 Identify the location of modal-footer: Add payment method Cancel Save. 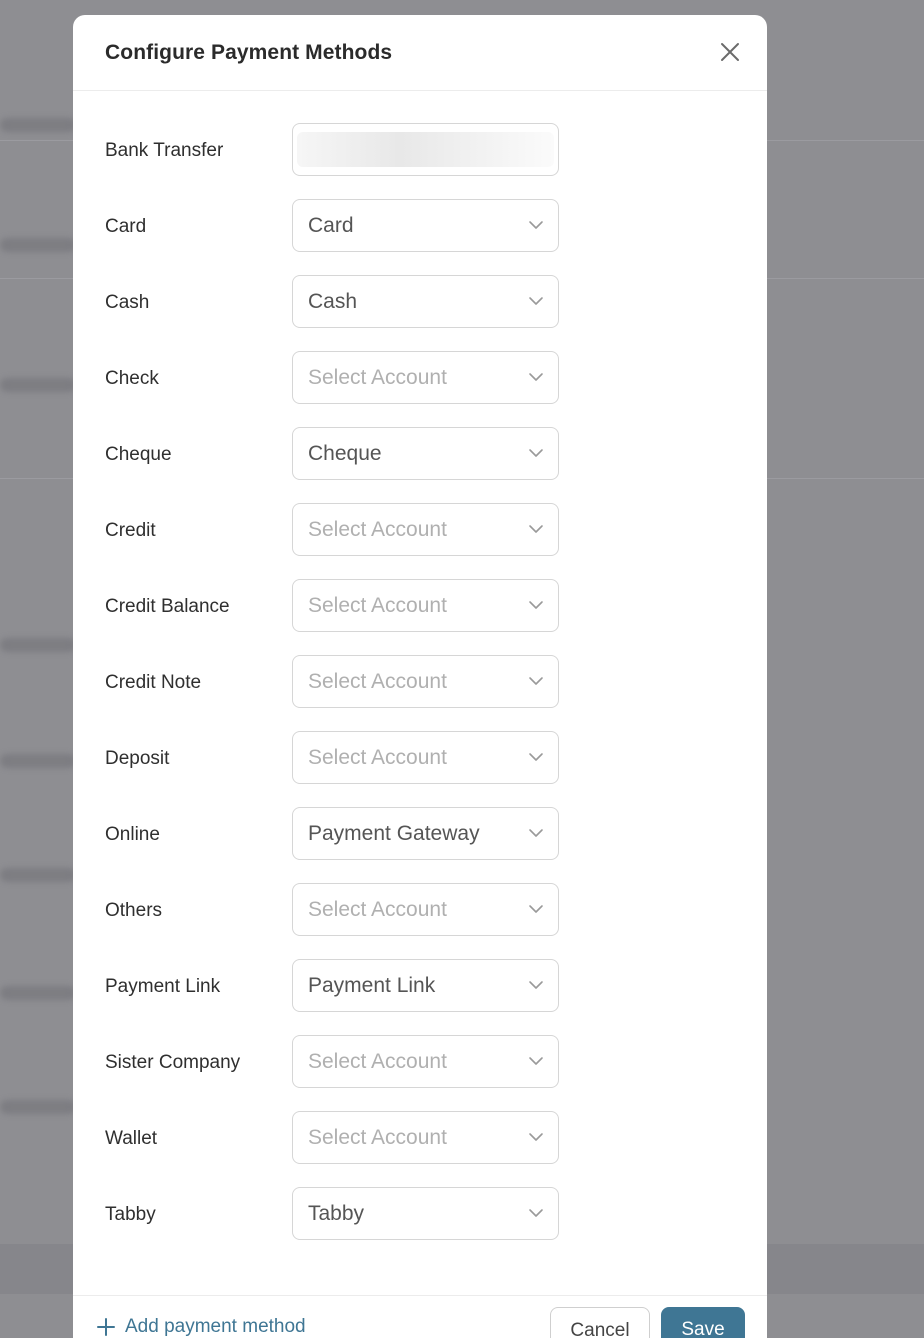
(420, 1316).